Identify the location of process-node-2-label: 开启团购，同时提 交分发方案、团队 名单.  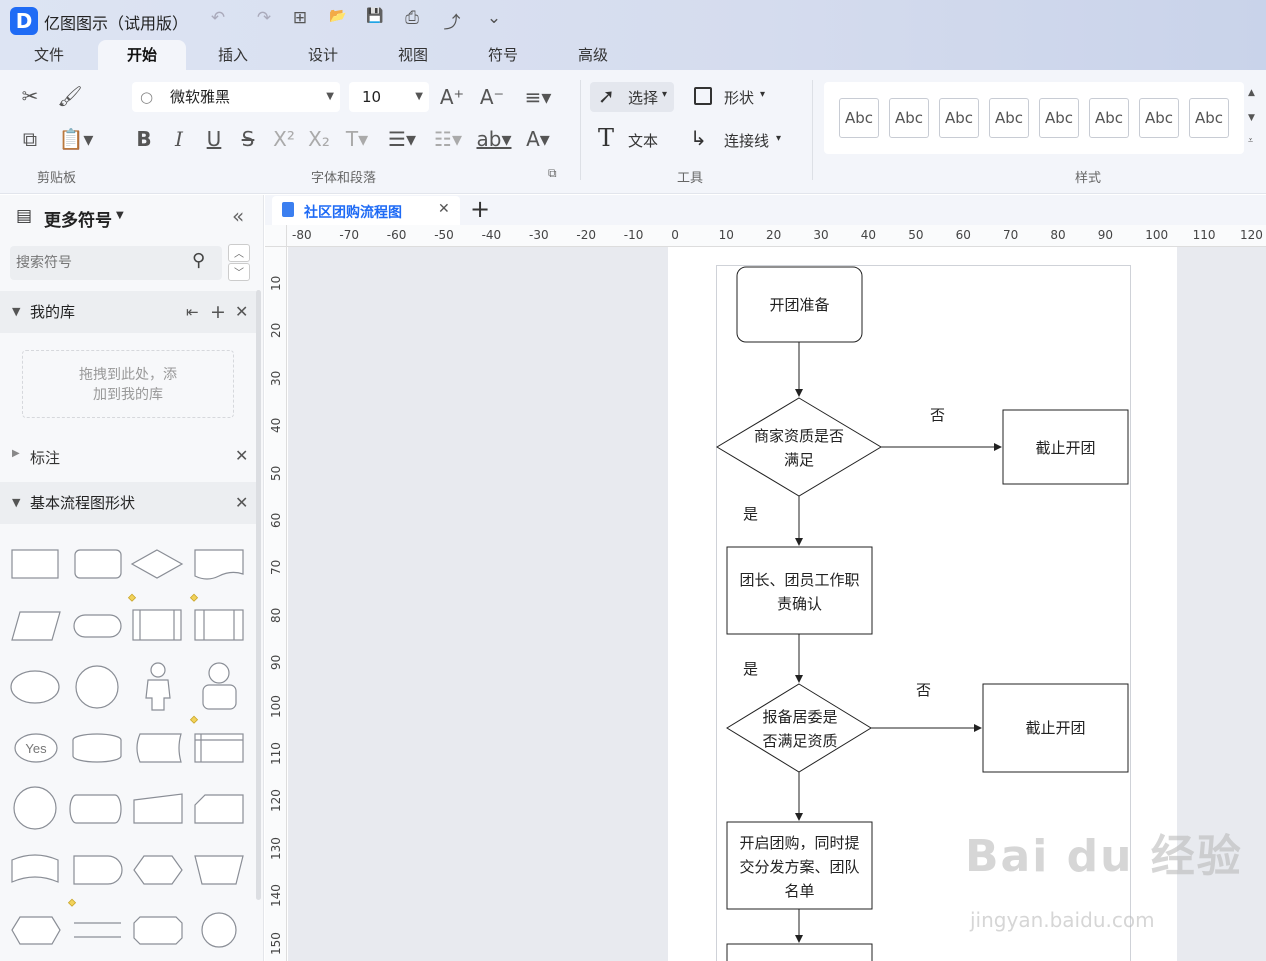
(799, 867).